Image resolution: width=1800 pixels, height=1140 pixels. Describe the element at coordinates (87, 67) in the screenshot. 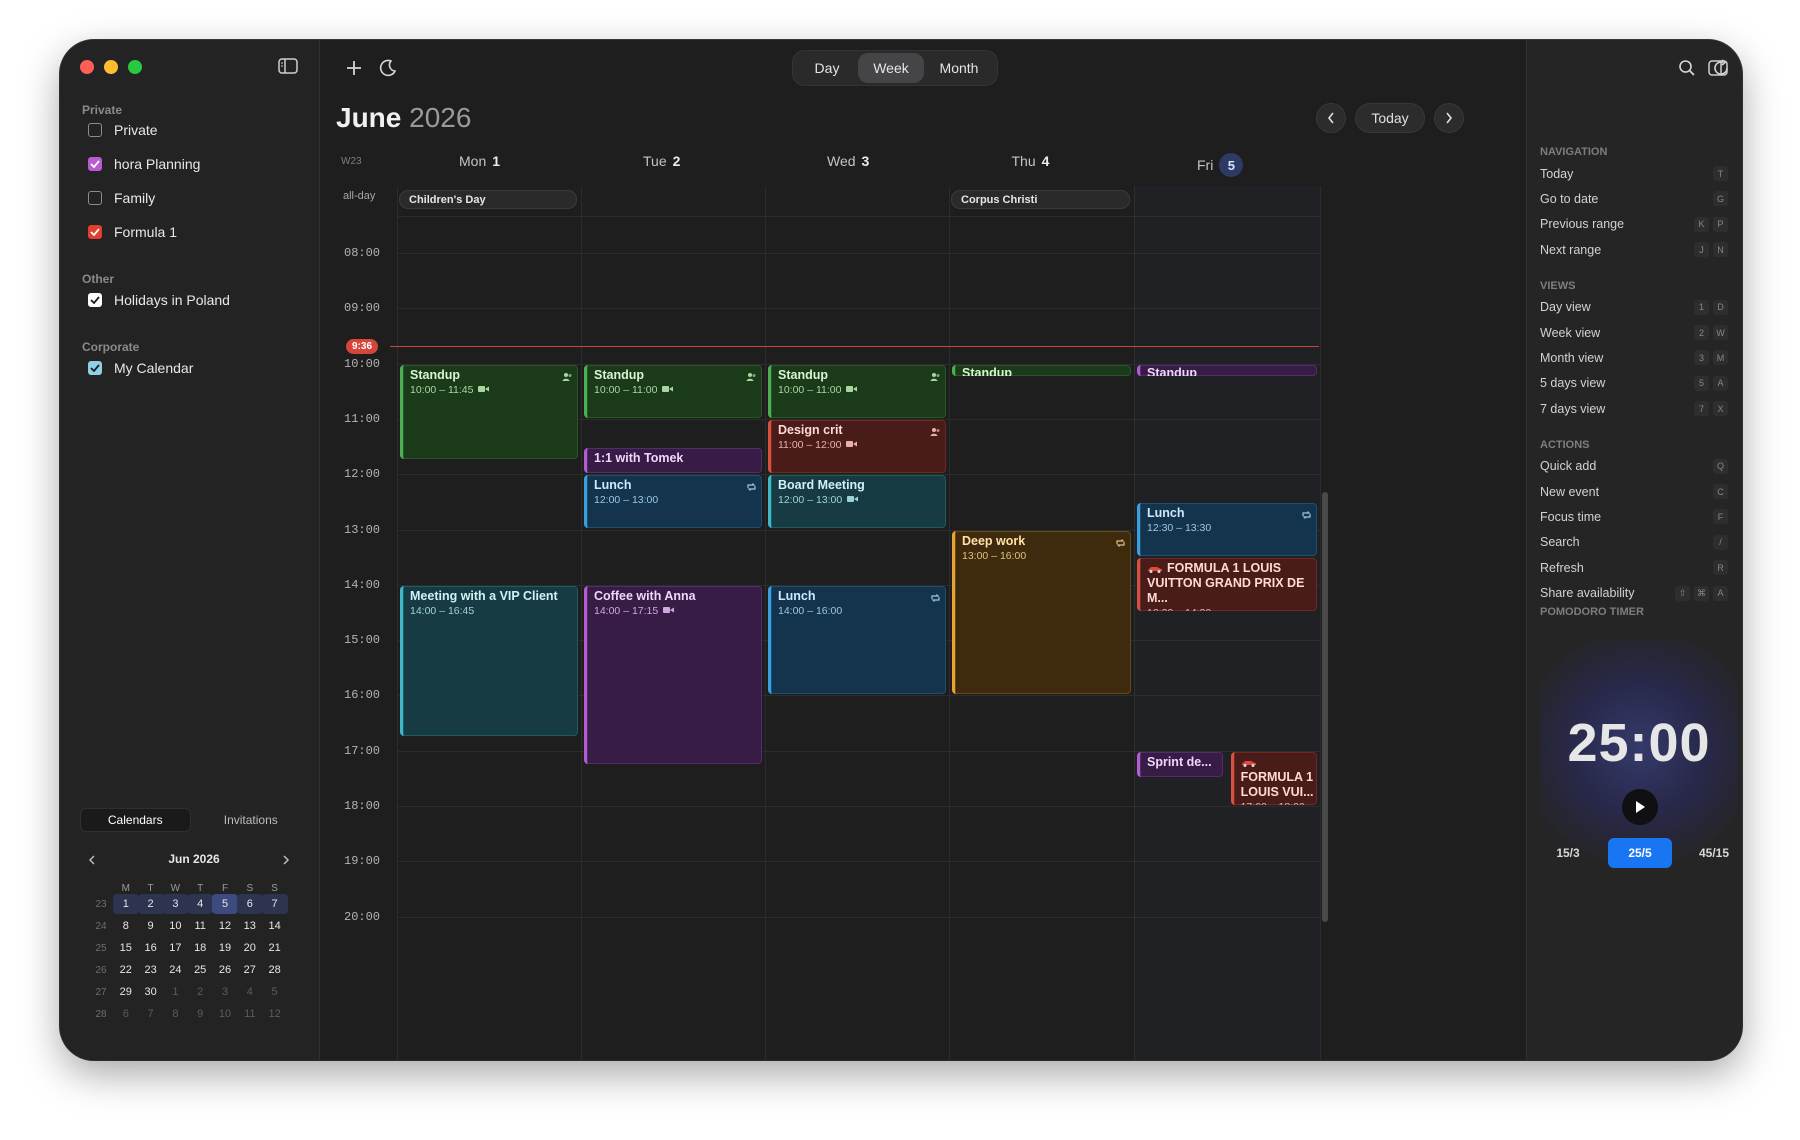

I see `close-window-button` at that location.